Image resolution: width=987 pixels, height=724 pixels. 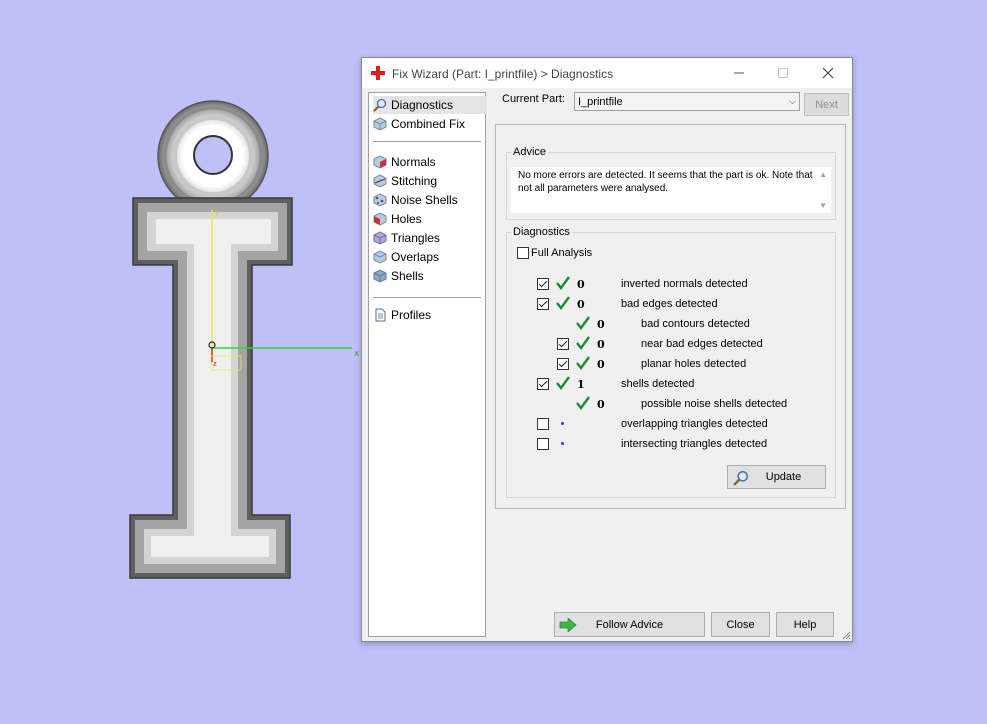 I want to click on nav-item-shells: Shells, so click(x=401, y=276).